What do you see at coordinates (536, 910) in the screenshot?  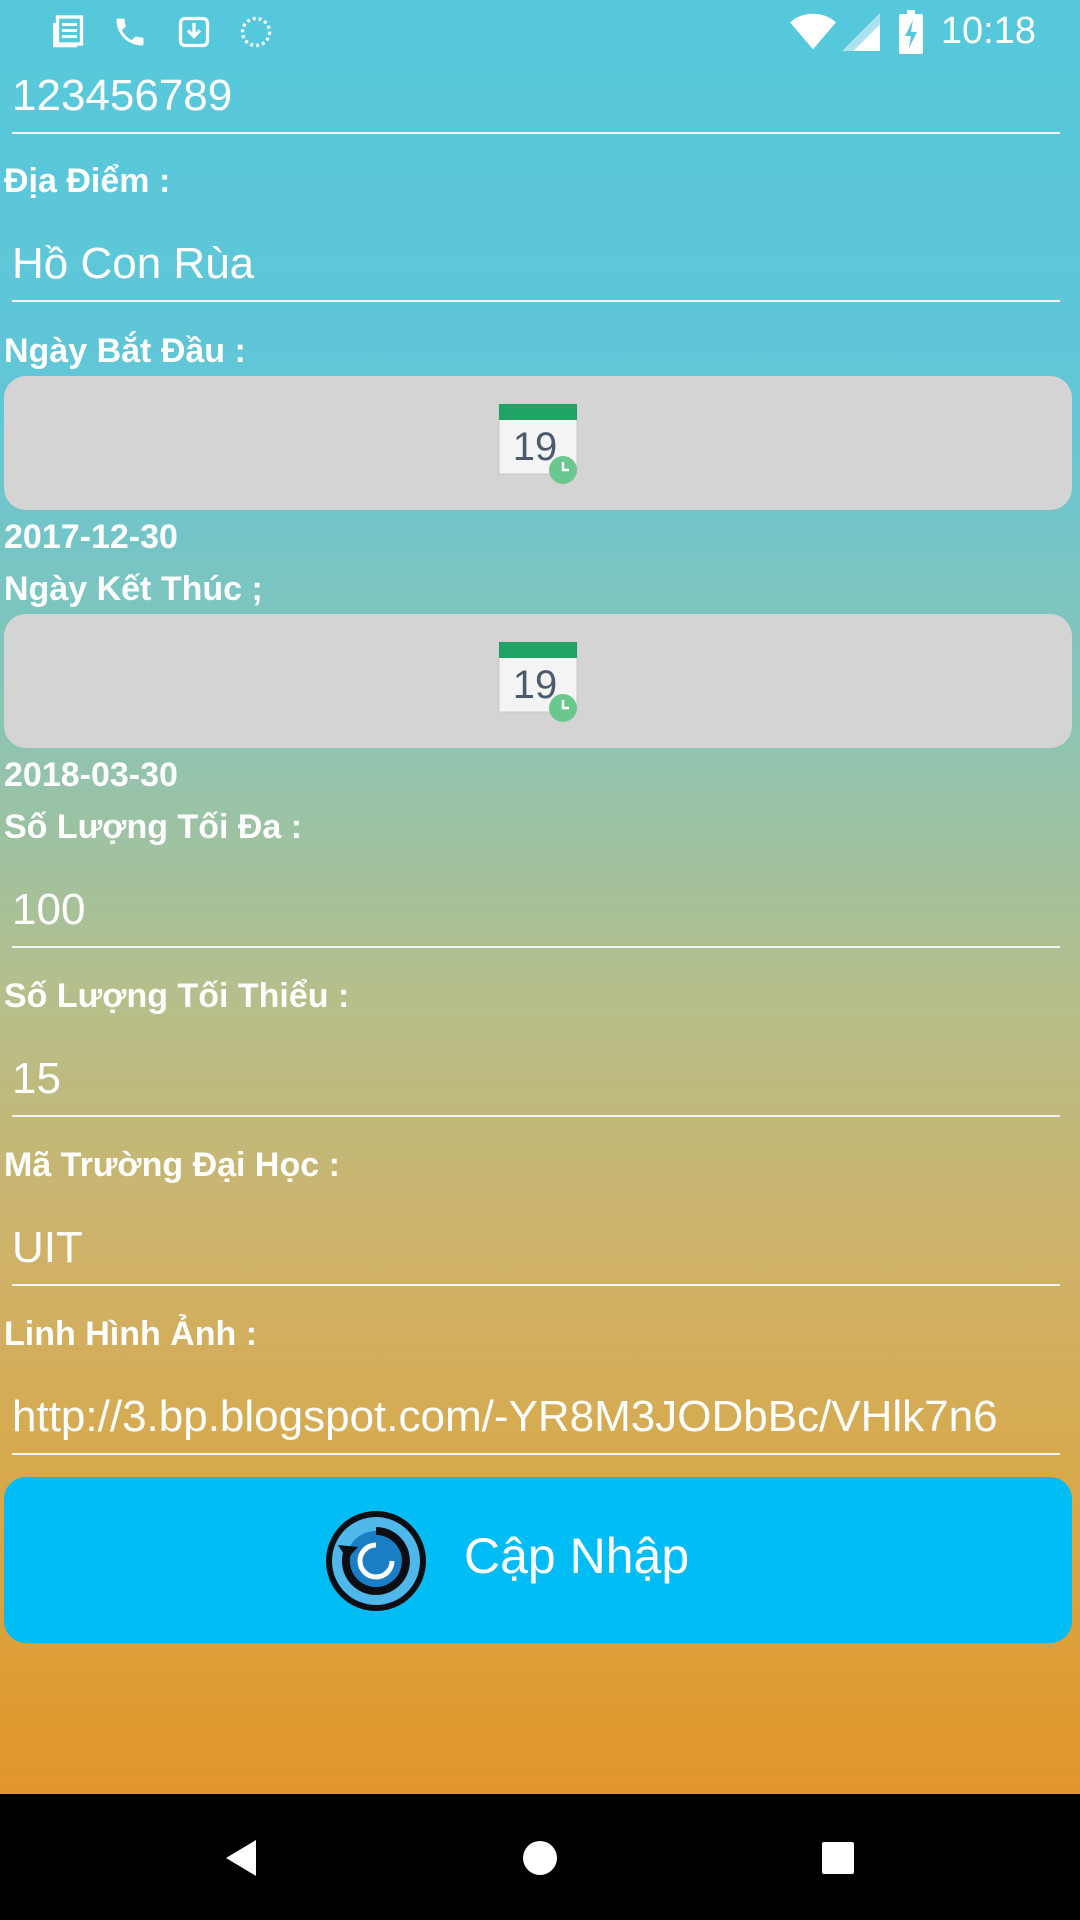 I see `max-quantity-field: 100` at bounding box center [536, 910].